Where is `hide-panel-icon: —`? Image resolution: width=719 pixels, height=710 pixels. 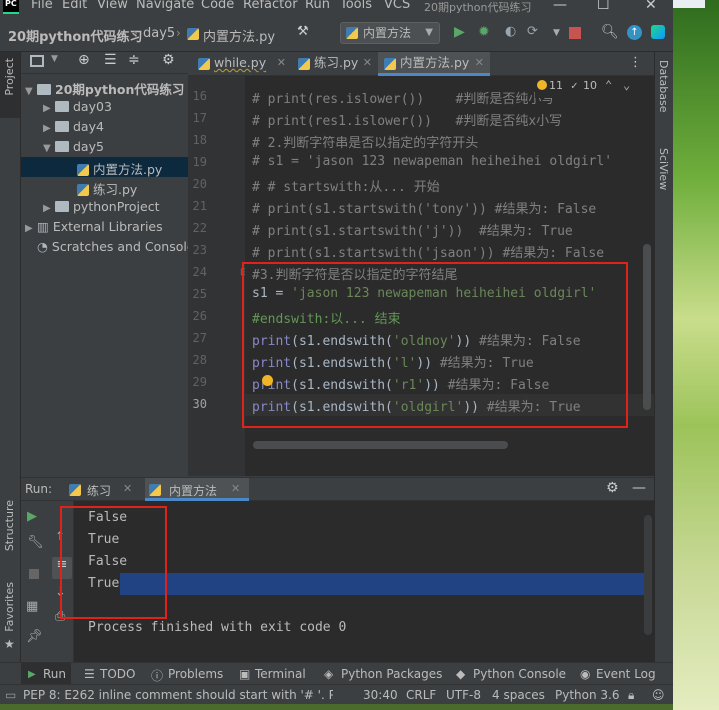
hide-panel-icon: — is located at coordinates (639, 488).